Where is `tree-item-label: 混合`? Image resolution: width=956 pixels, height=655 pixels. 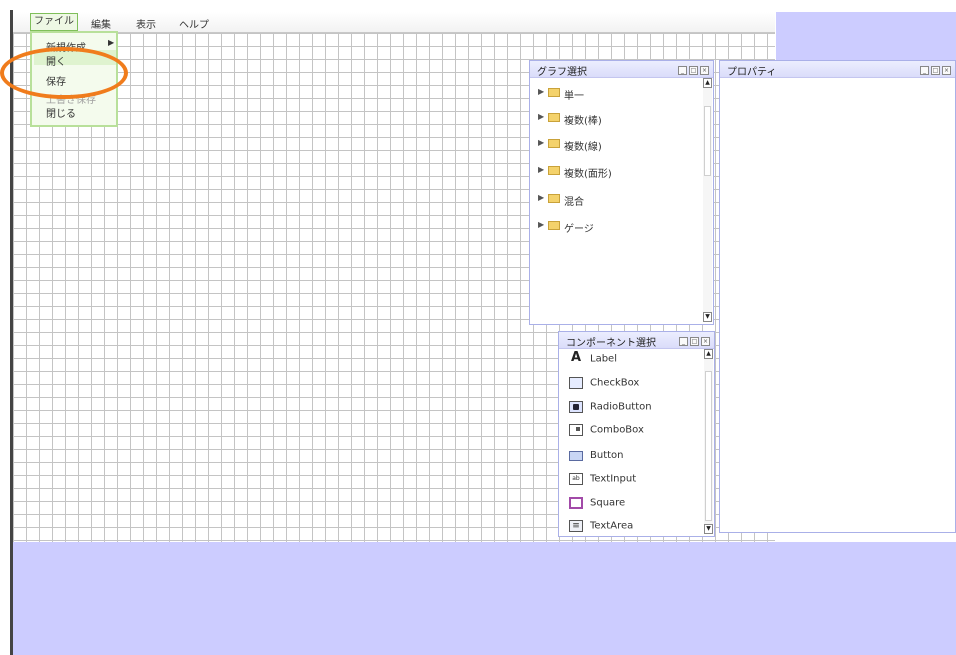 tree-item-label: 混合 is located at coordinates (574, 202).